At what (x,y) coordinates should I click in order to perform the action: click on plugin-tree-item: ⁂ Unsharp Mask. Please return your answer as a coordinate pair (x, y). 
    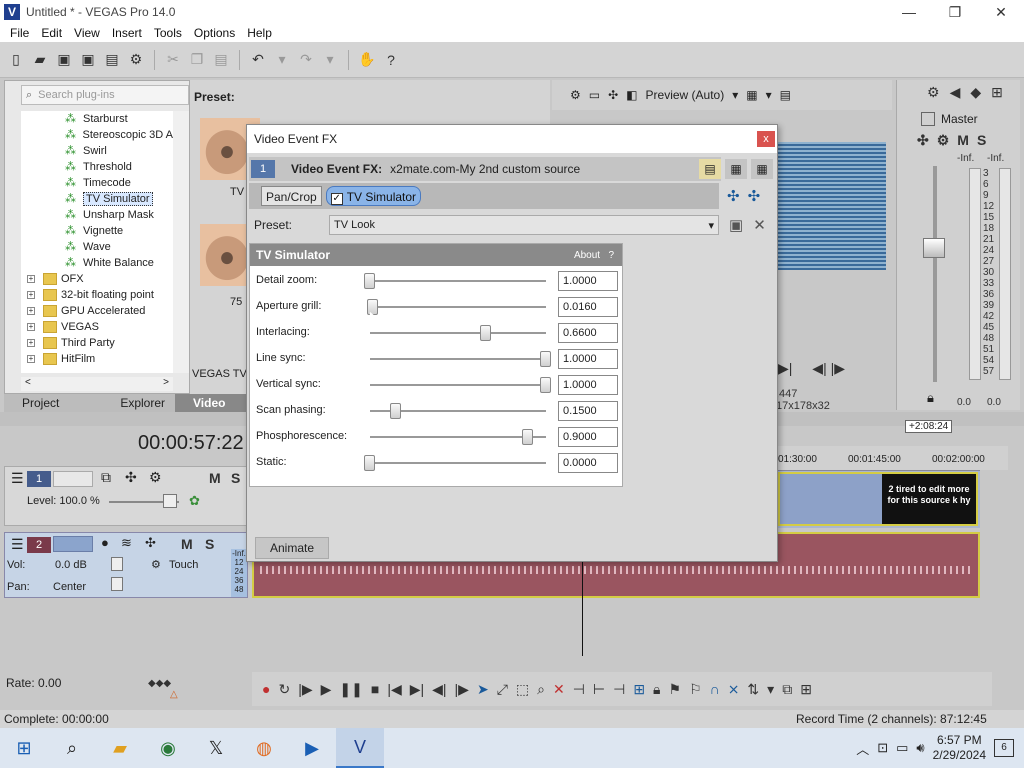
    Looking at the image, I should click on (97, 215).